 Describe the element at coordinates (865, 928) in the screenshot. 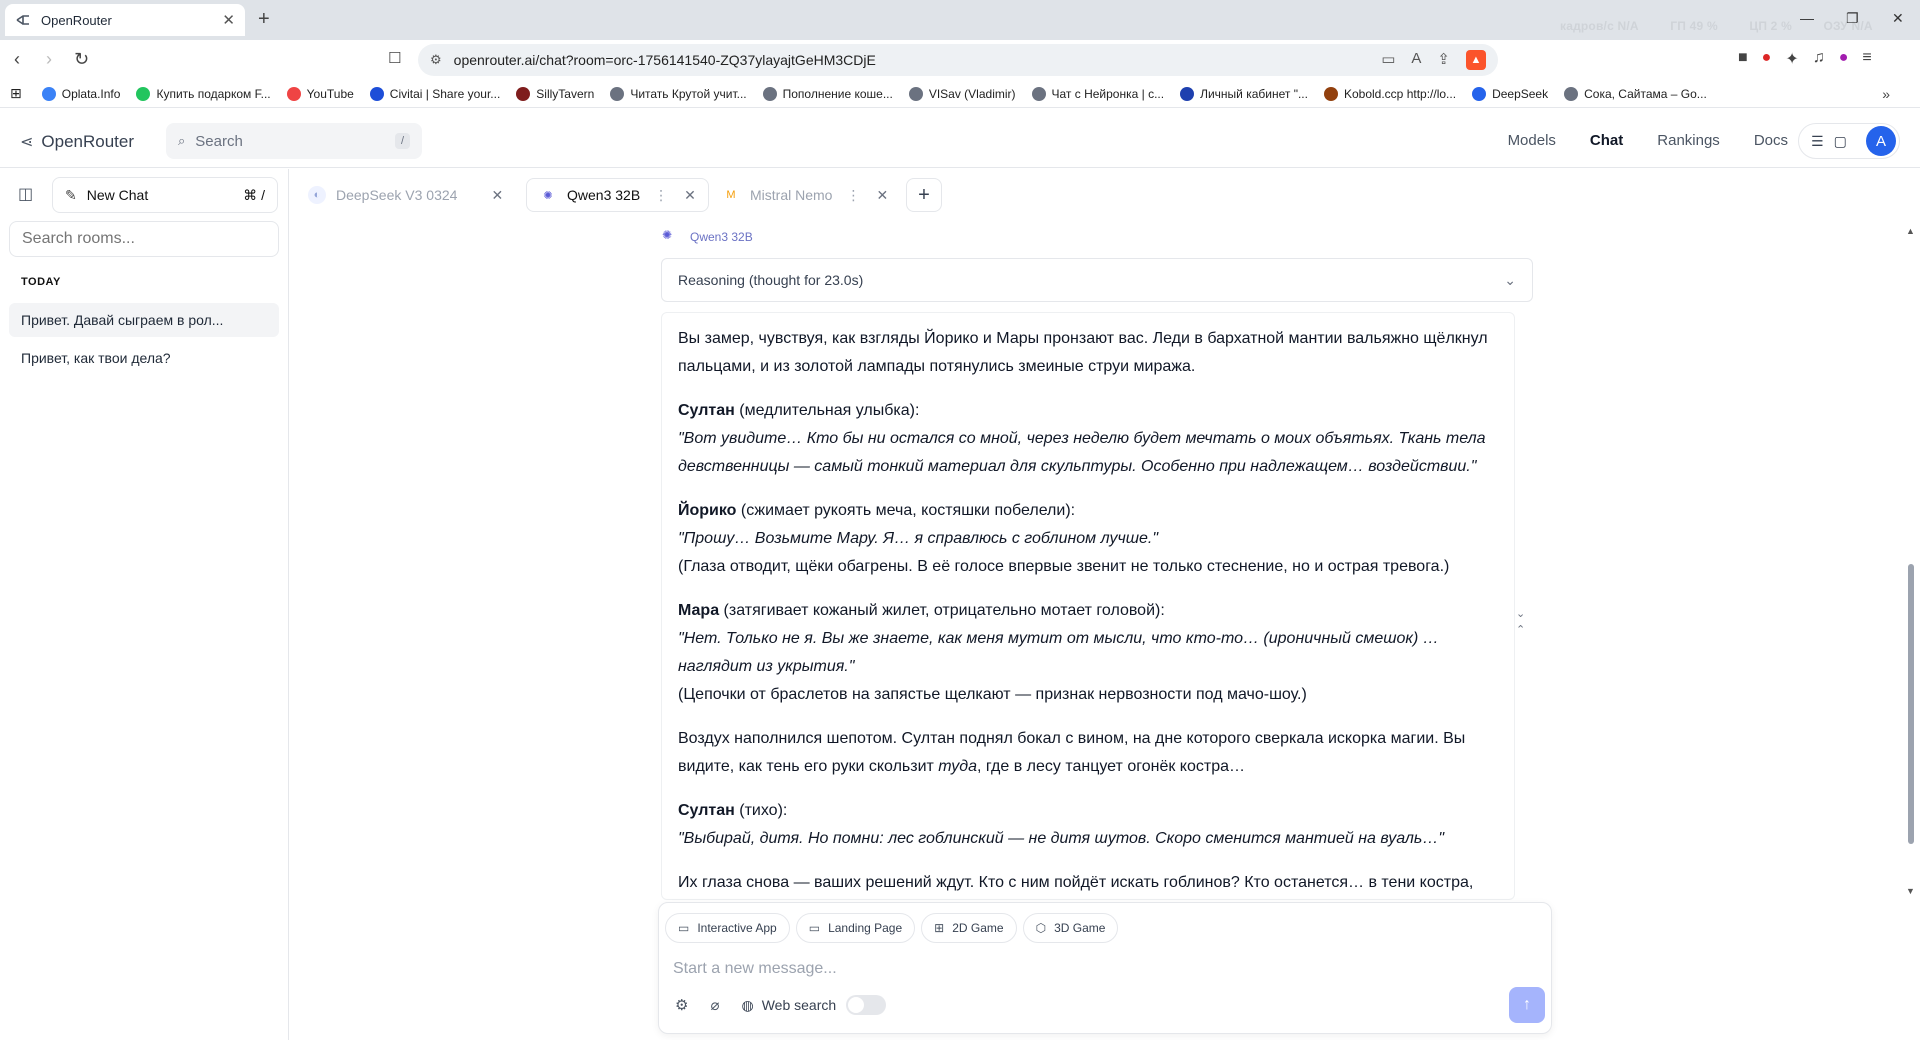

I see `chip-label: Landing Page` at that location.